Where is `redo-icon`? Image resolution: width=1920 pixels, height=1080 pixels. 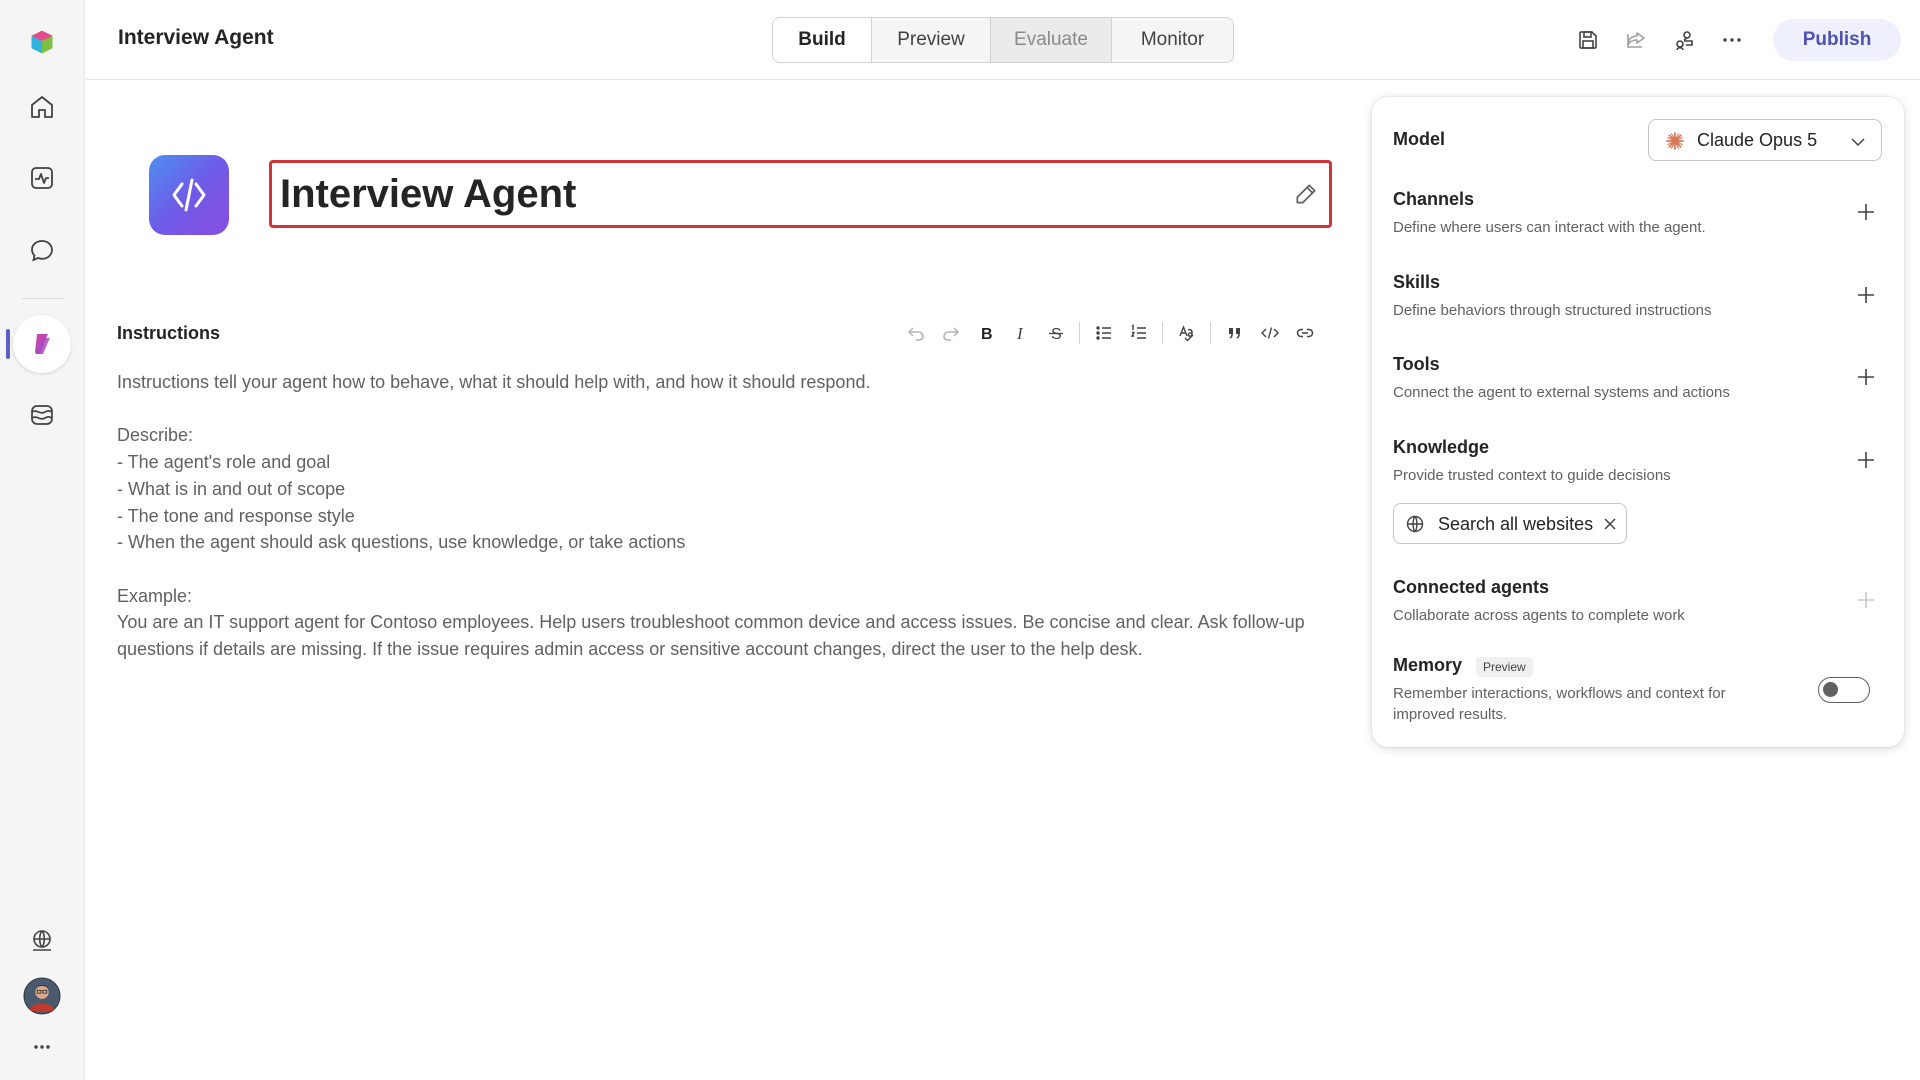
redo-icon is located at coordinates (950, 333).